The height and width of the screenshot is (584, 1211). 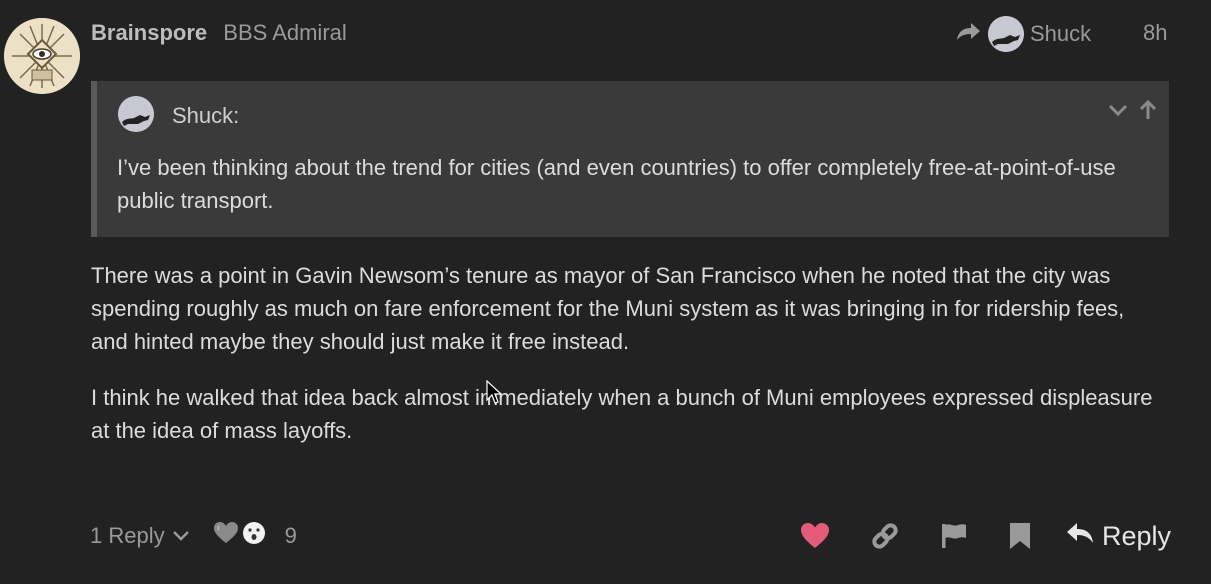 I want to click on expand-quote-chevron-down-icon, so click(x=1118, y=112).